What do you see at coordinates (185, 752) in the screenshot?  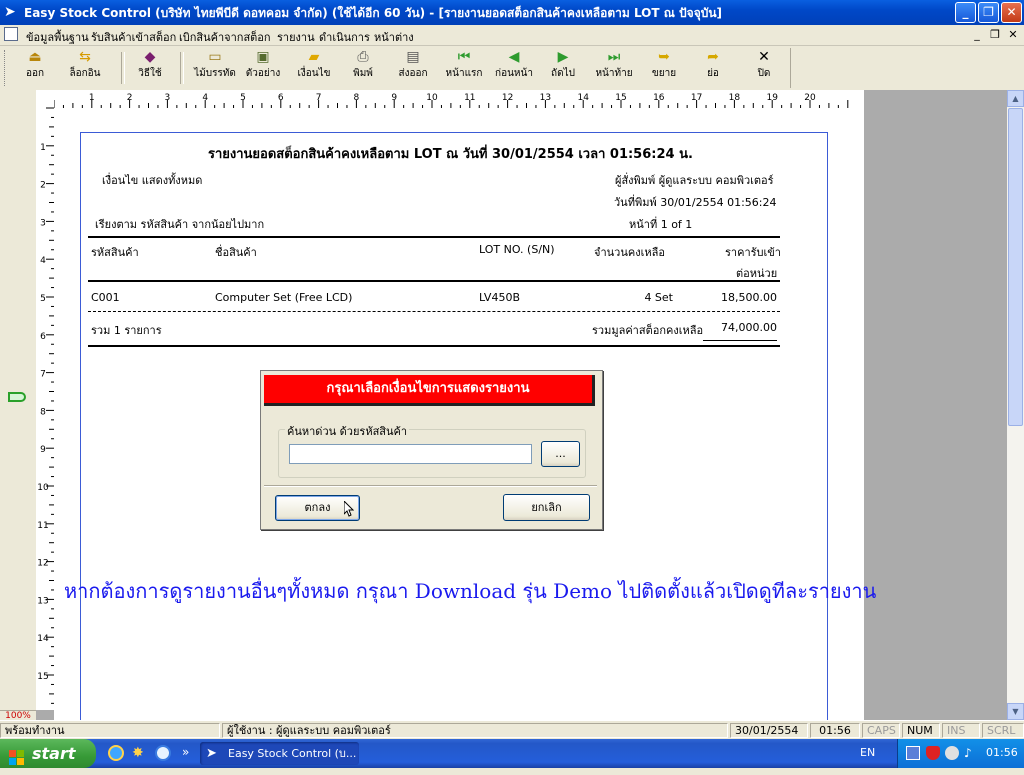 I see `quicklaunch-more-icon: »` at bounding box center [185, 752].